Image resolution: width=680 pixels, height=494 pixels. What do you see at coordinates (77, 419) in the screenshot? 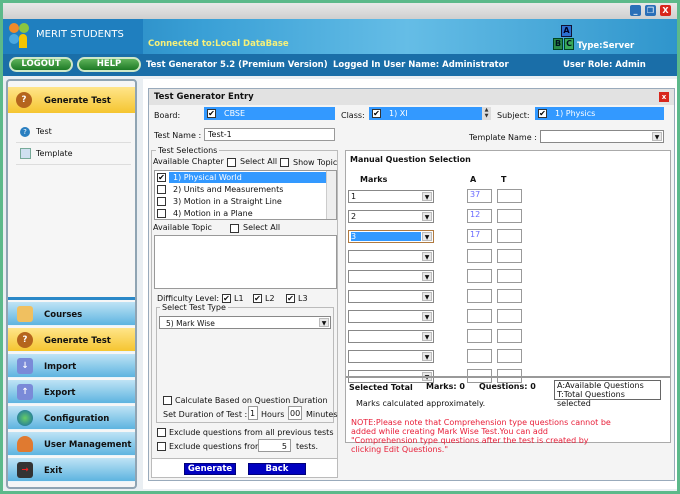
I see `sidebar-item-label: Configuration` at bounding box center [77, 419].